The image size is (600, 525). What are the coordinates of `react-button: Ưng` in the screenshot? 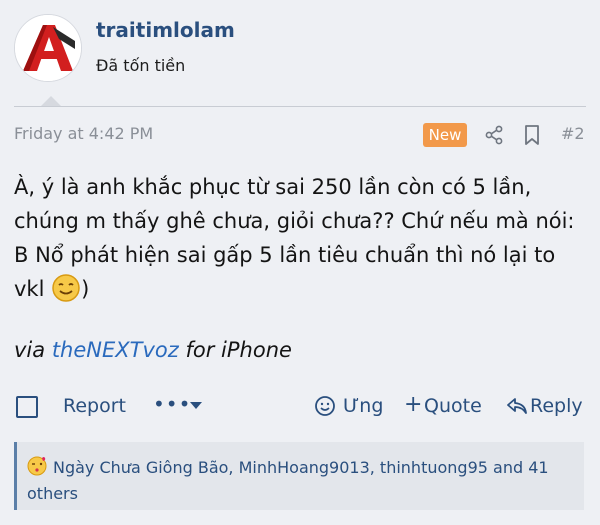 It's located at (363, 406).